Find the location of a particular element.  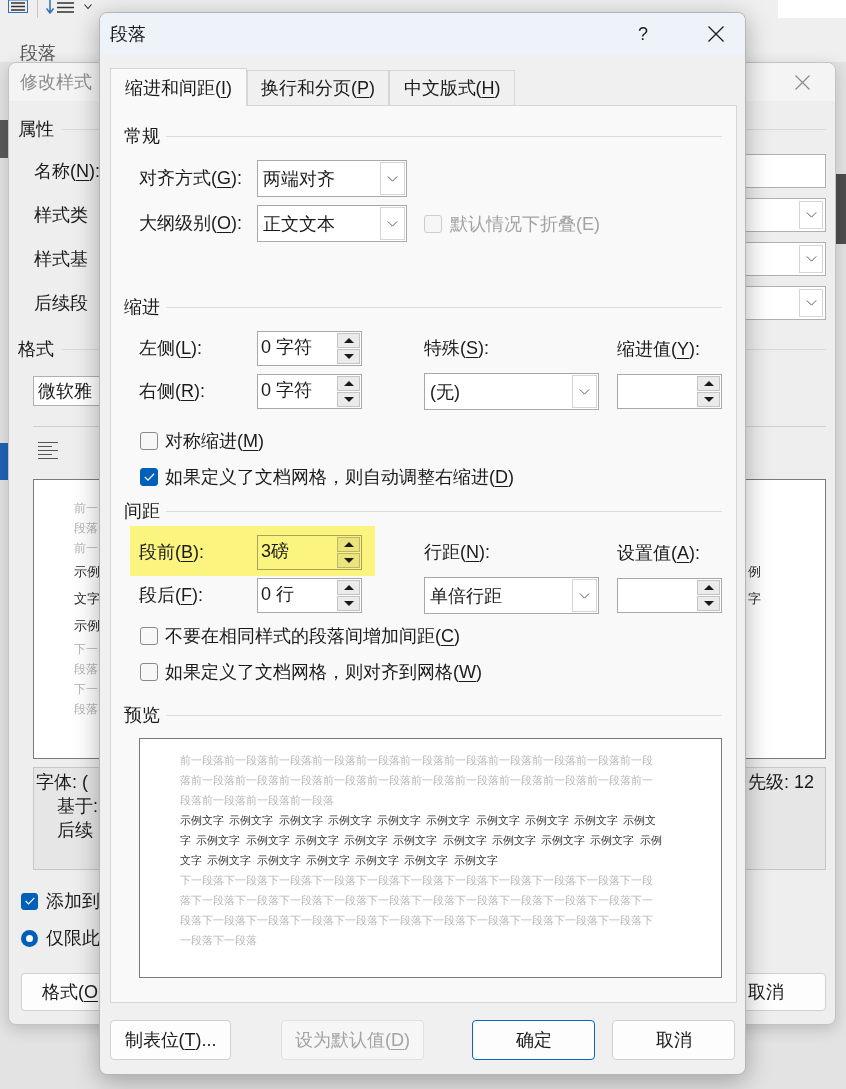

line-spacing-value-field is located at coordinates (669, 595).